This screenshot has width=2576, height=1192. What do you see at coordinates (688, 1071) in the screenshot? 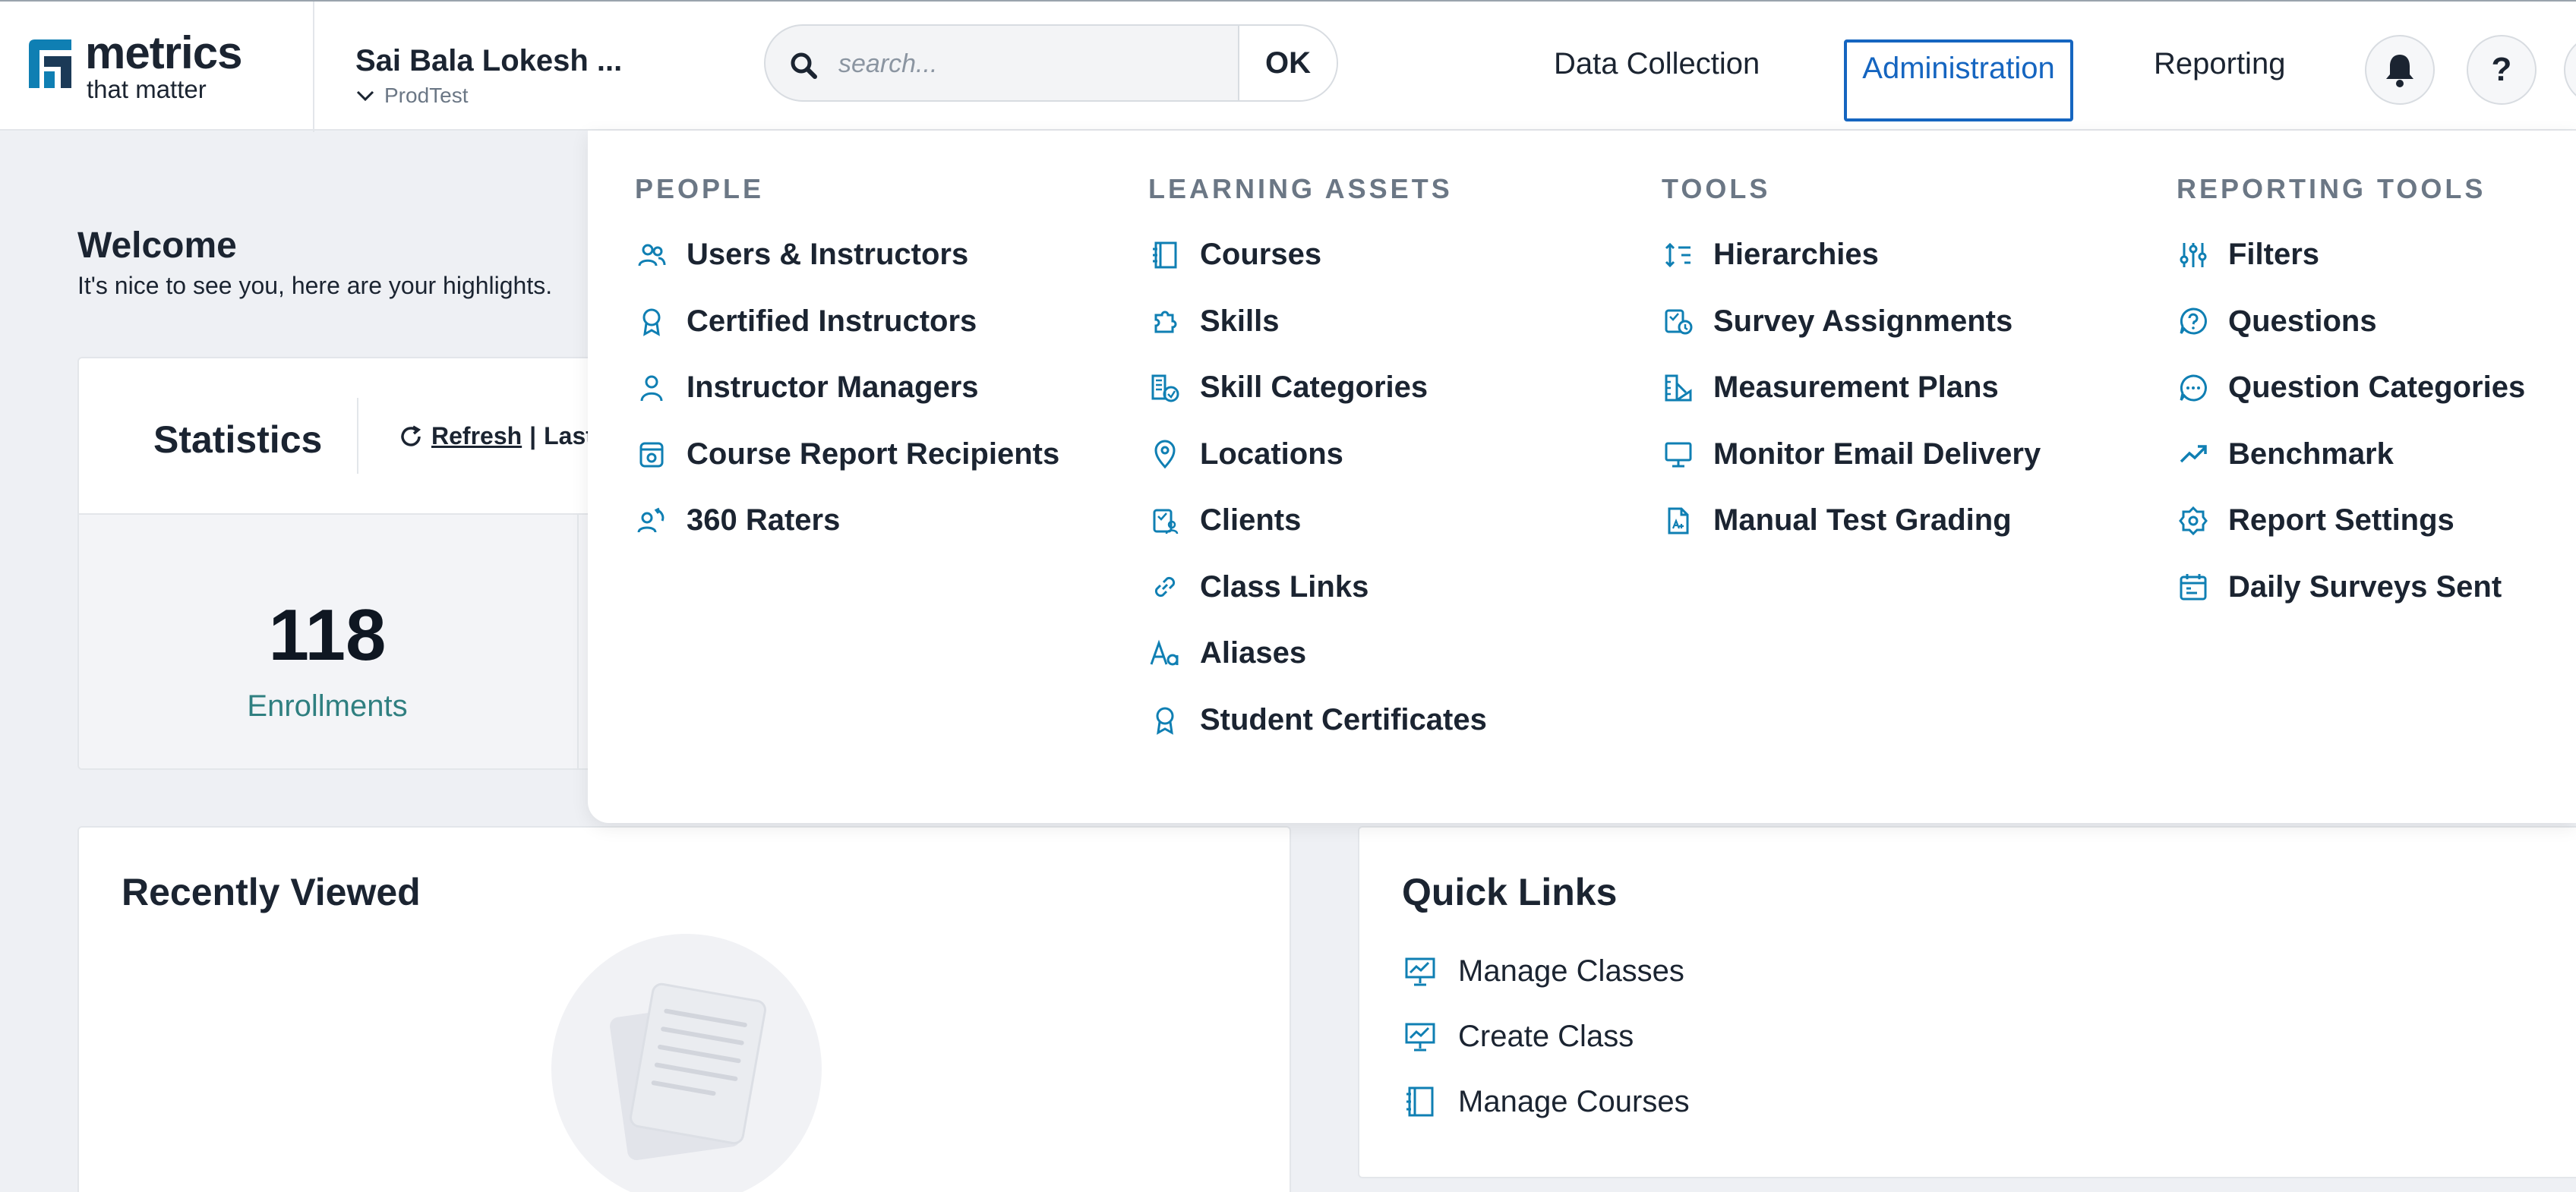
I see `documents-icon` at bounding box center [688, 1071].